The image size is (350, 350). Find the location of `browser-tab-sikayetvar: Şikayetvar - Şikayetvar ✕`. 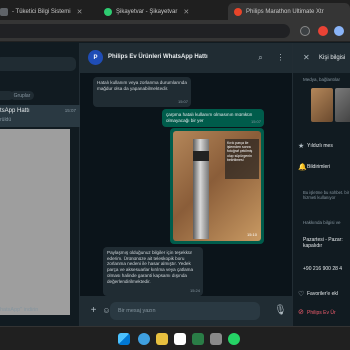

browser-tab-sikayetvar: Şikayetvar - Şikayetvar ✕ is located at coordinates (164, 11).